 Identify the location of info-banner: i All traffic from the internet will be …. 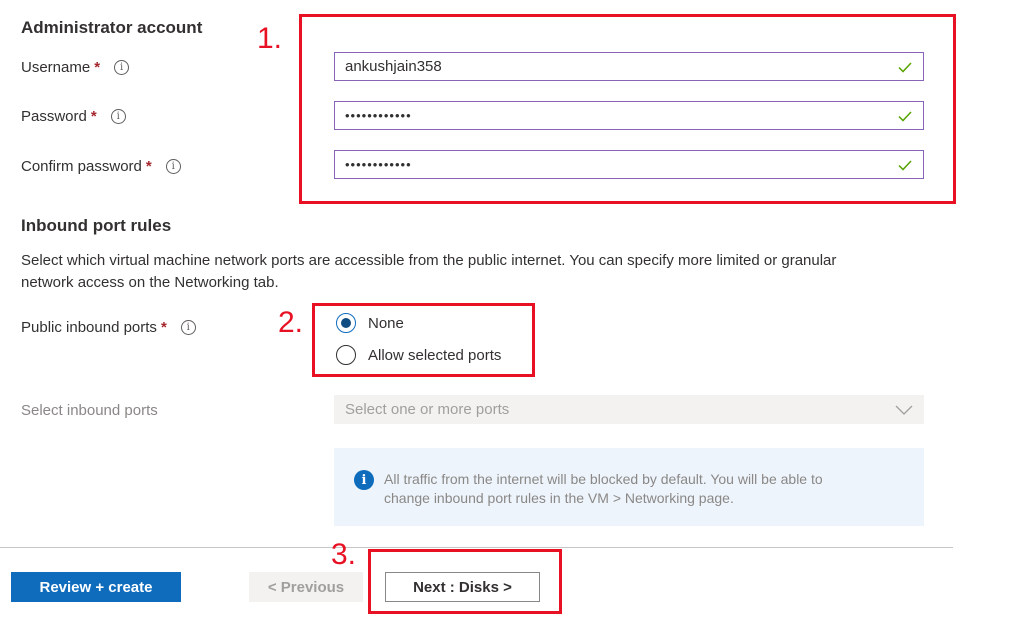
(629, 487).